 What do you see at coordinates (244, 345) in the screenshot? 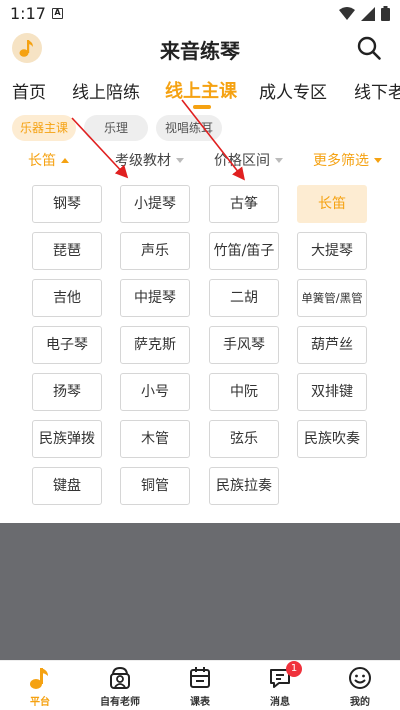
I see `instrument-option: 手风琴` at bounding box center [244, 345].